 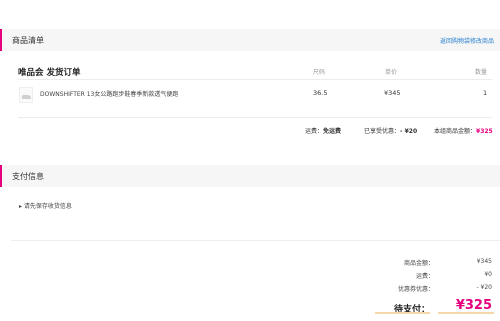 I want to click on group-total-label: 本组商品金额：, so click(x=455, y=131).